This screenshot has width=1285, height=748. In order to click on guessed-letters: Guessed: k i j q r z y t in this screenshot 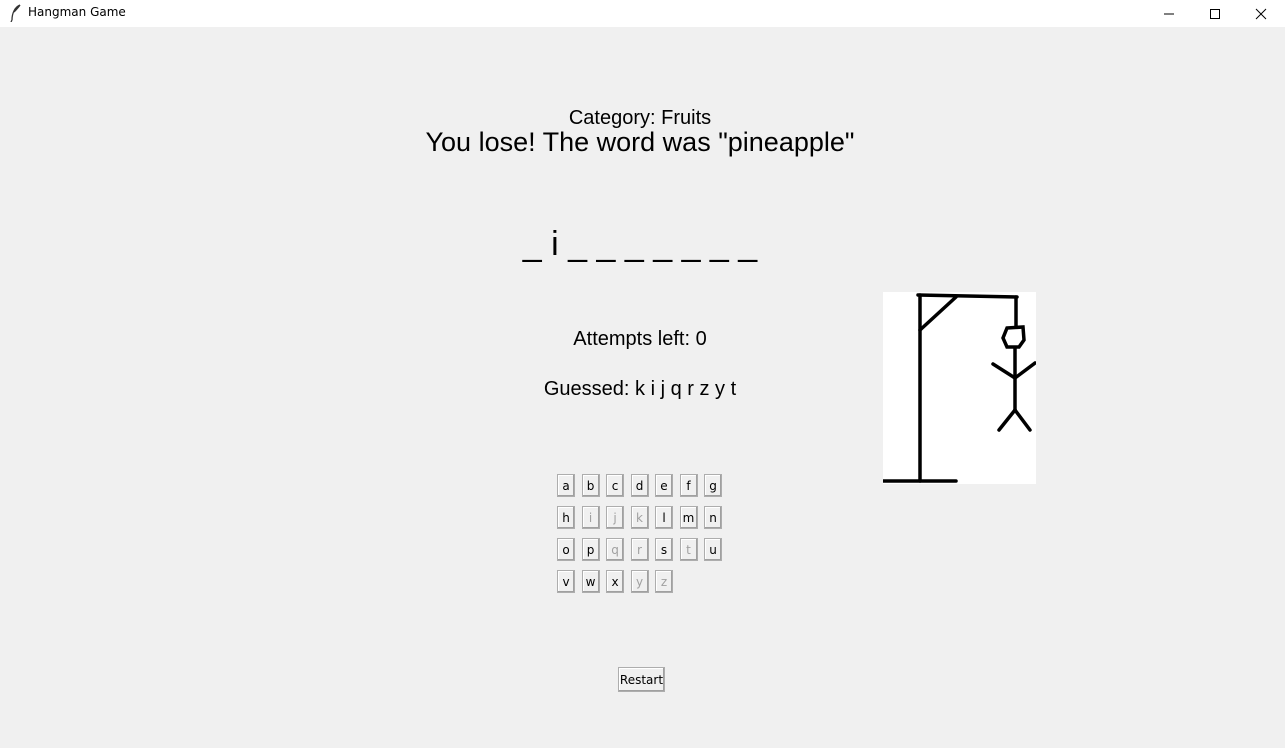, I will do `click(640, 389)`.